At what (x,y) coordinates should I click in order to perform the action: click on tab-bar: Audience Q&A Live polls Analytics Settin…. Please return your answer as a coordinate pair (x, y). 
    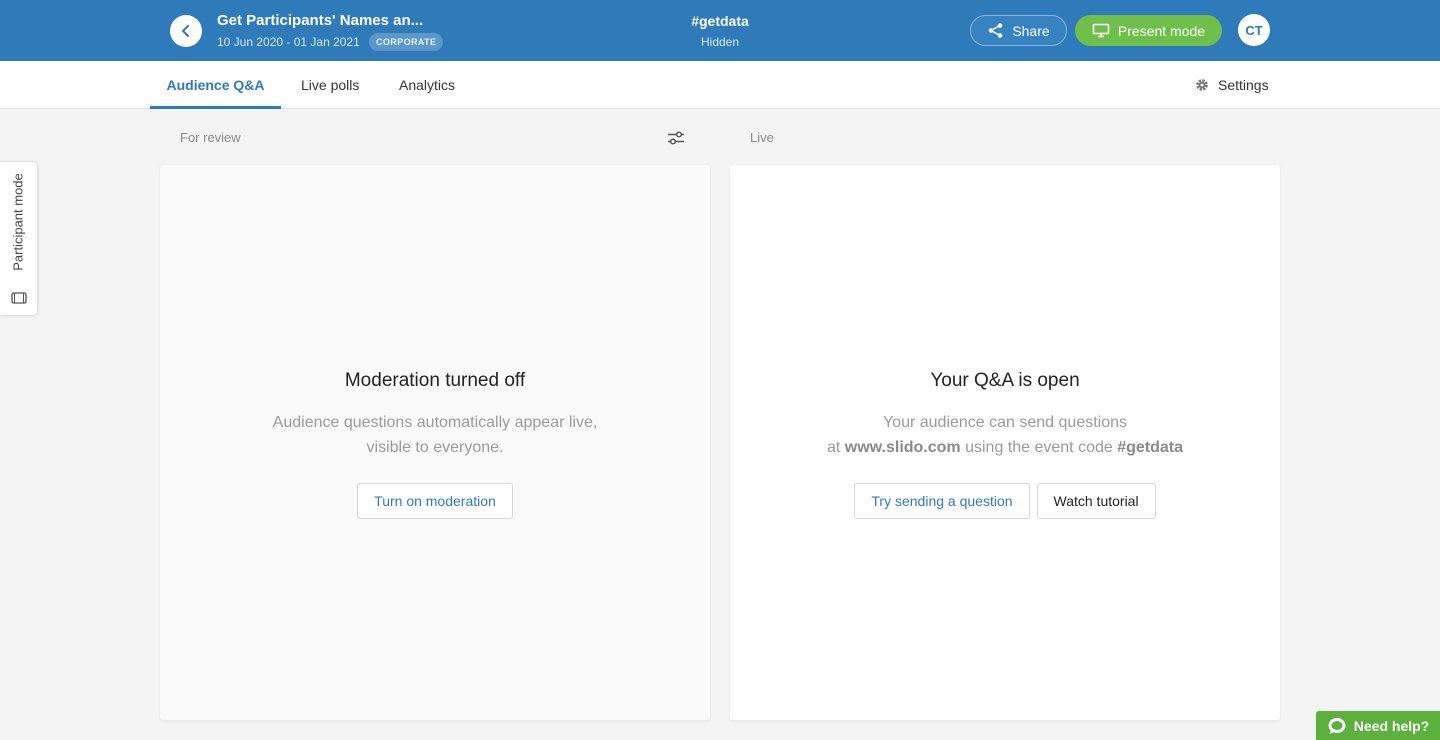
    Looking at the image, I should click on (720, 85).